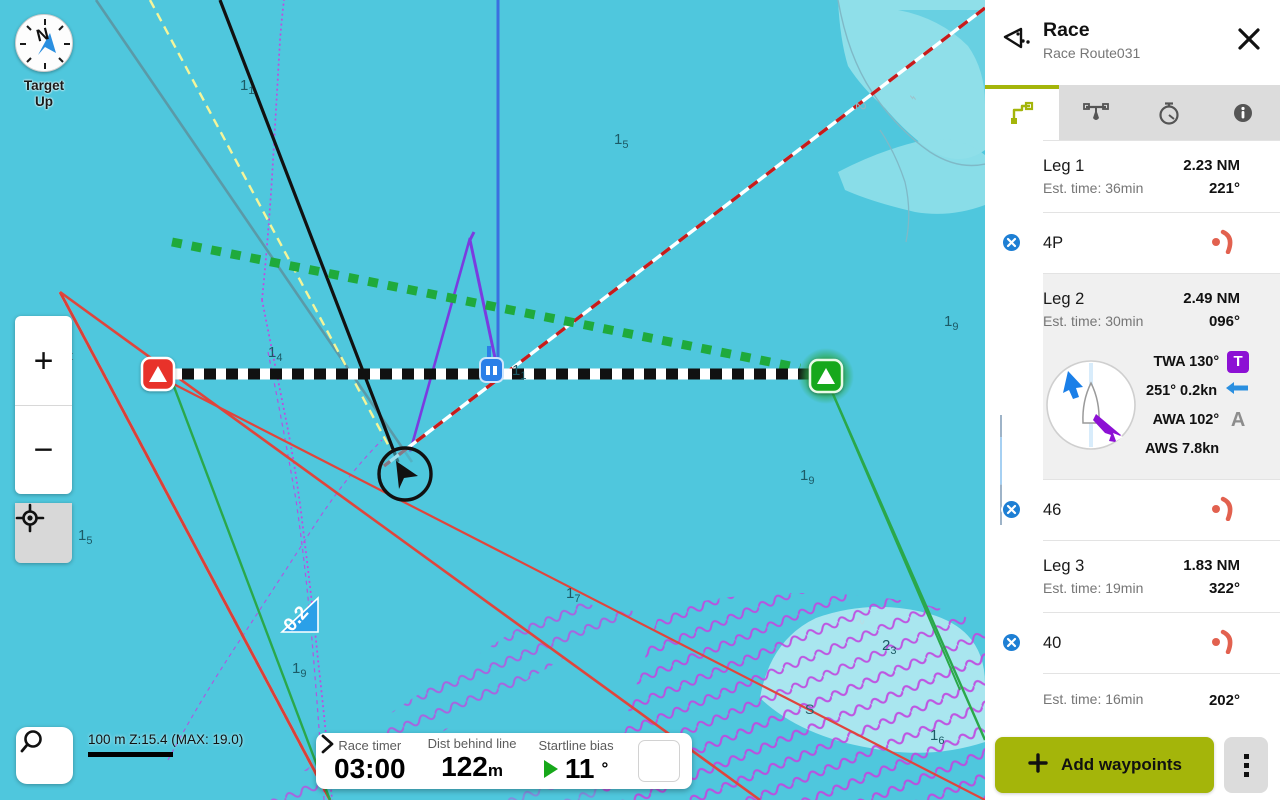  I want to click on awa-line: AWA 102° A, so click(1197, 419).